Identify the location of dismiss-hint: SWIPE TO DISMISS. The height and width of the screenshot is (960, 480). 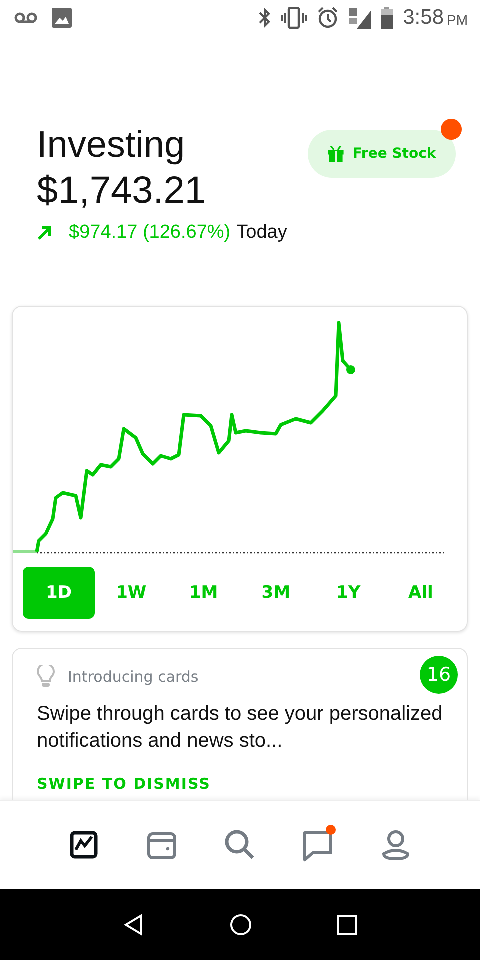
(124, 784).